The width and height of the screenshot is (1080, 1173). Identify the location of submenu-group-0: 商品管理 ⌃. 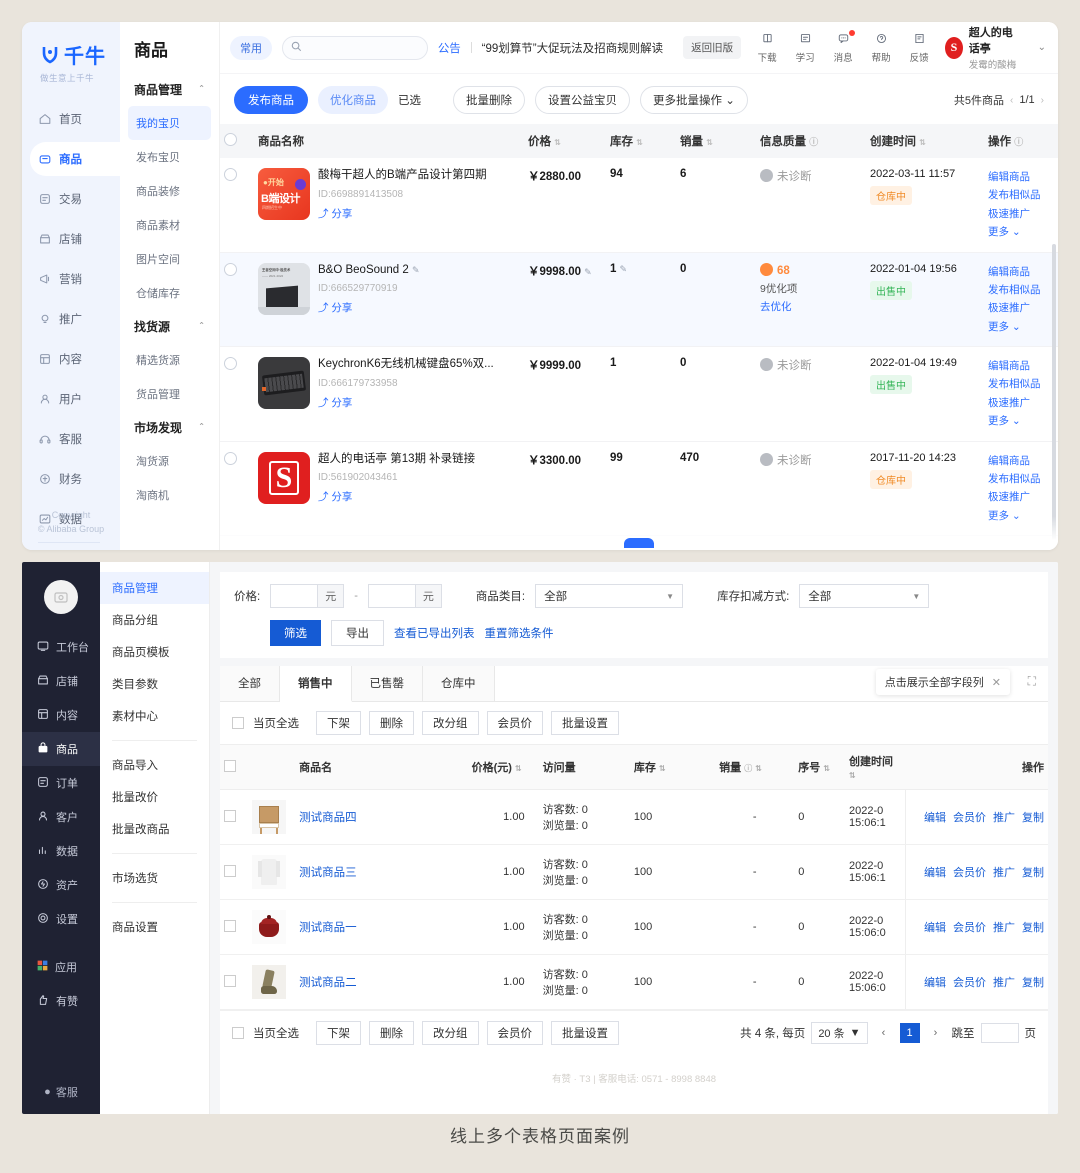
(169, 89).